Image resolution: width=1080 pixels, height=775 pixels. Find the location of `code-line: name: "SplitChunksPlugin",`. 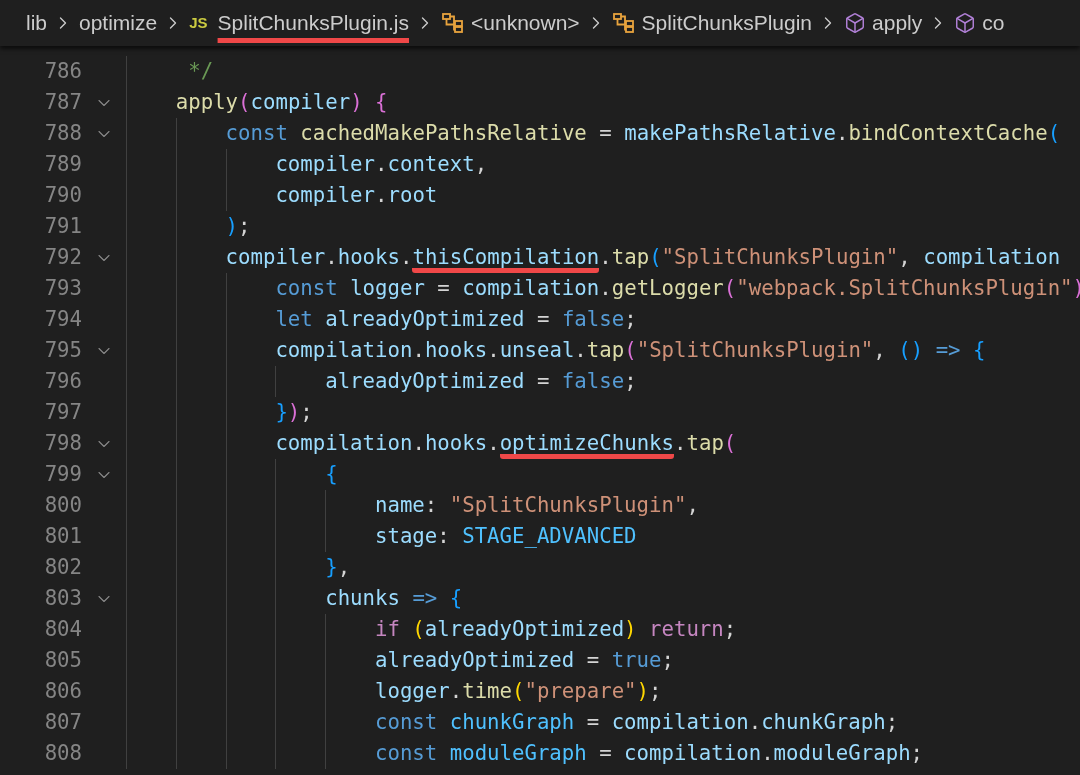

code-line: name: "SplitChunksPlugin", is located at coordinates (537, 505).